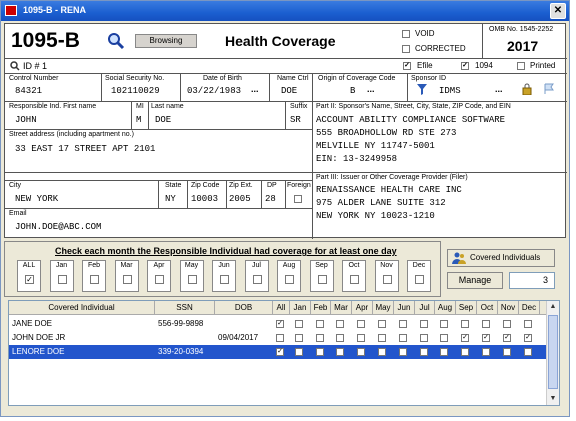 The height and width of the screenshot is (421, 576). I want to click on grid-header-cell: Dec, so click(529, 308).